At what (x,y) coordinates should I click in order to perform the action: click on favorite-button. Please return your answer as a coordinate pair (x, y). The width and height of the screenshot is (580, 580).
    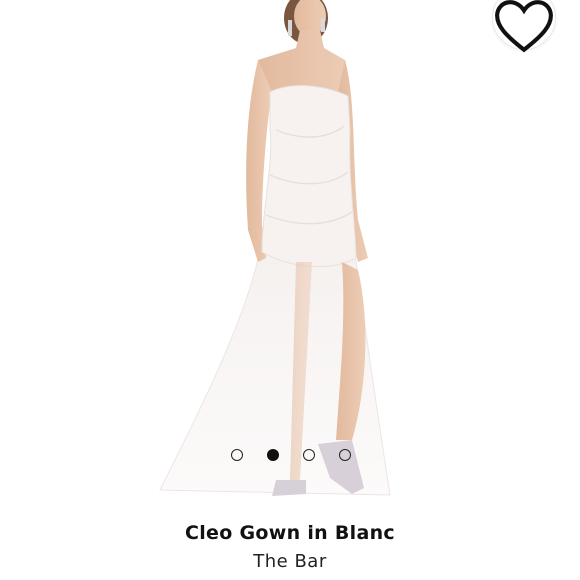
    Looking at the image, I should click on (524, 26).